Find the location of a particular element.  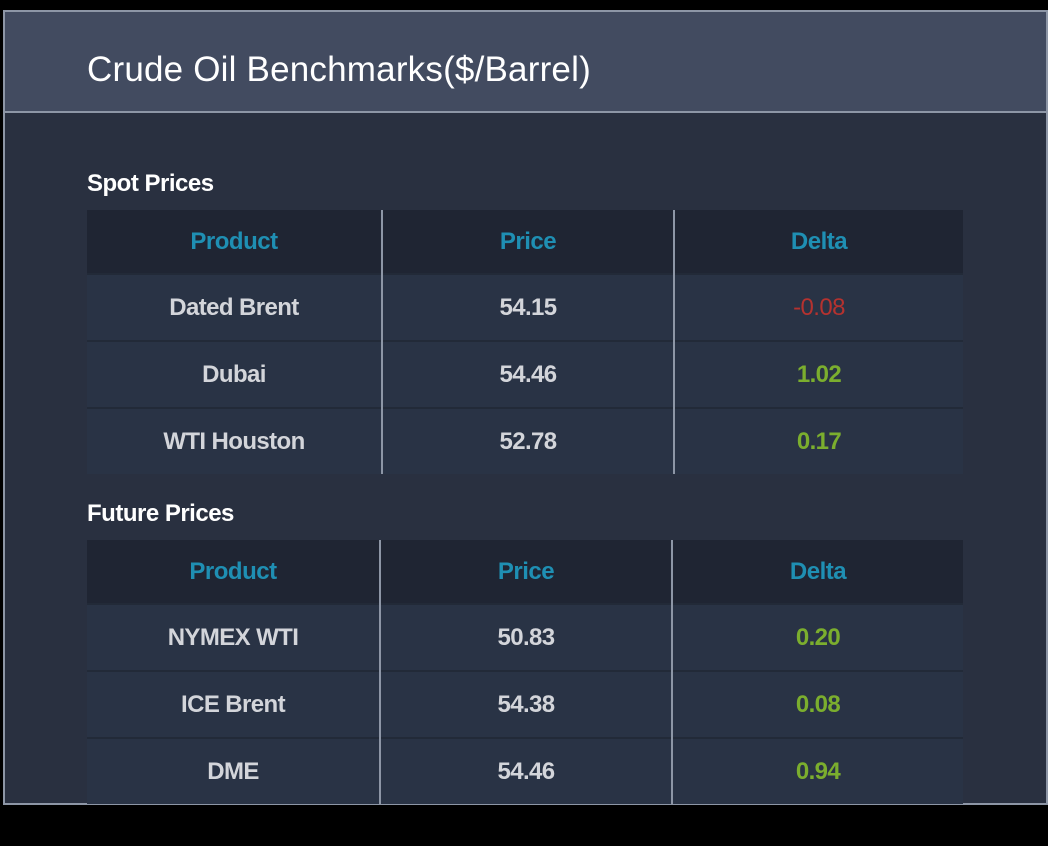

widget-header: Crude Oil Benchmarks($/Barrel) is located at coordinates (525, 61).